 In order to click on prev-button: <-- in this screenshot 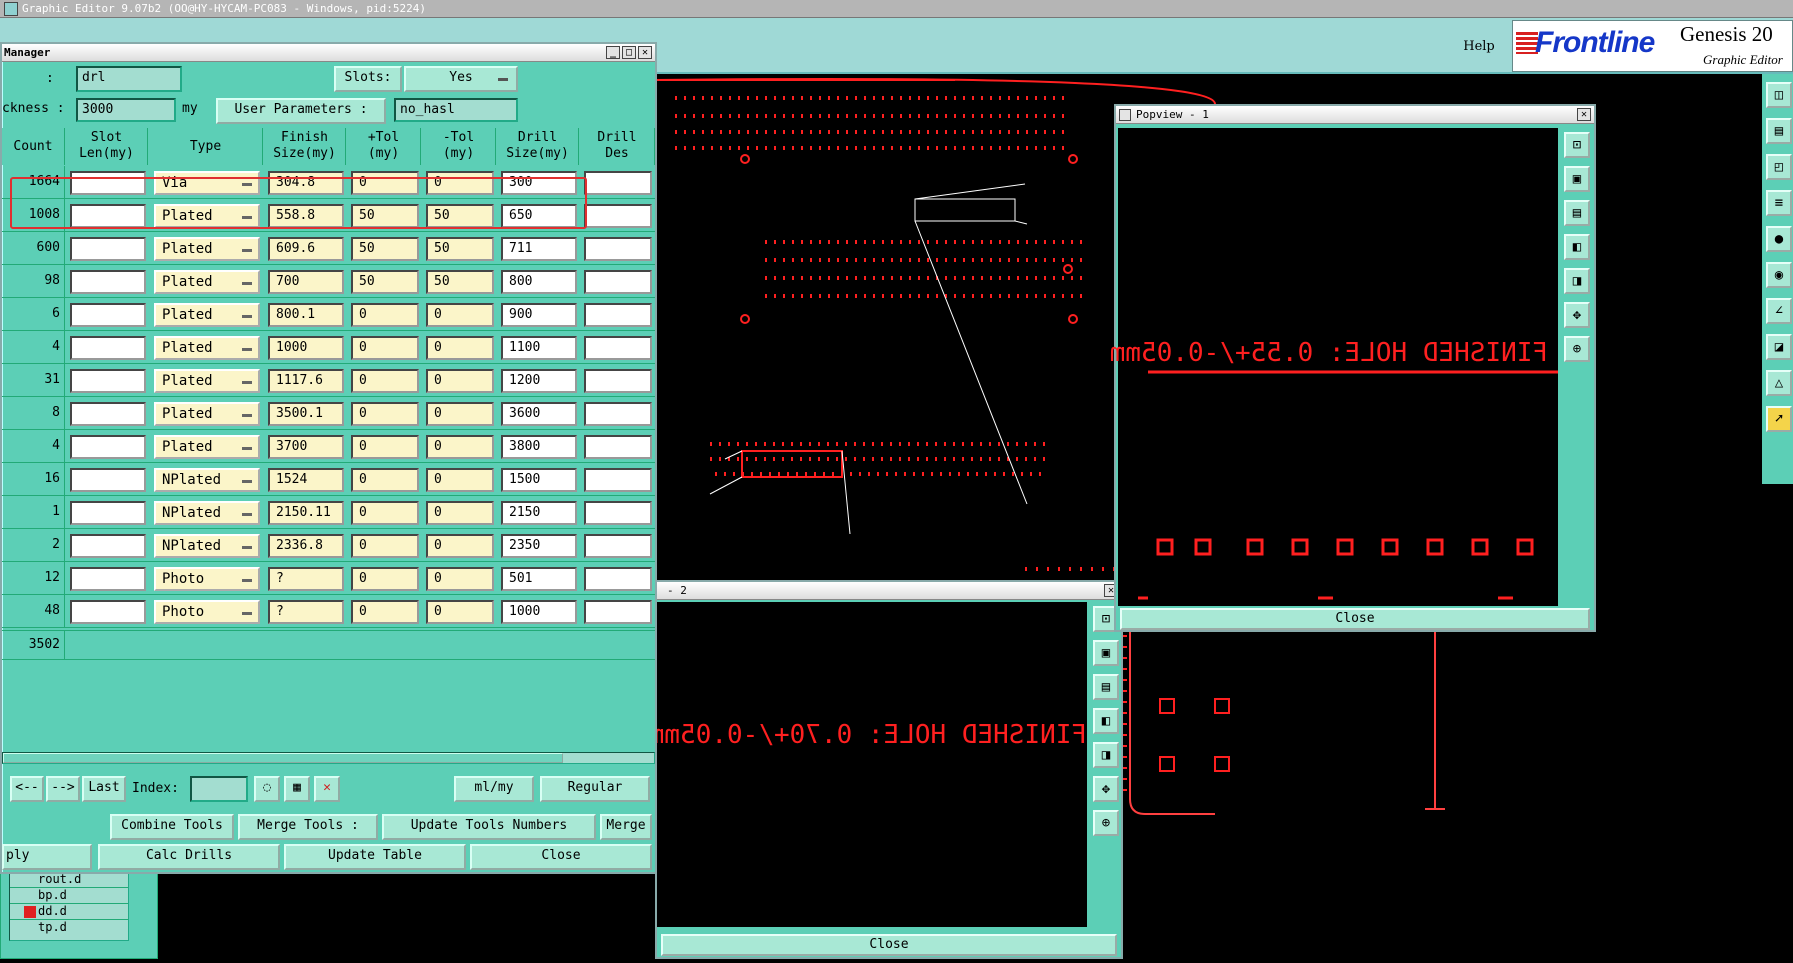, I will do `click(27, 789)`.